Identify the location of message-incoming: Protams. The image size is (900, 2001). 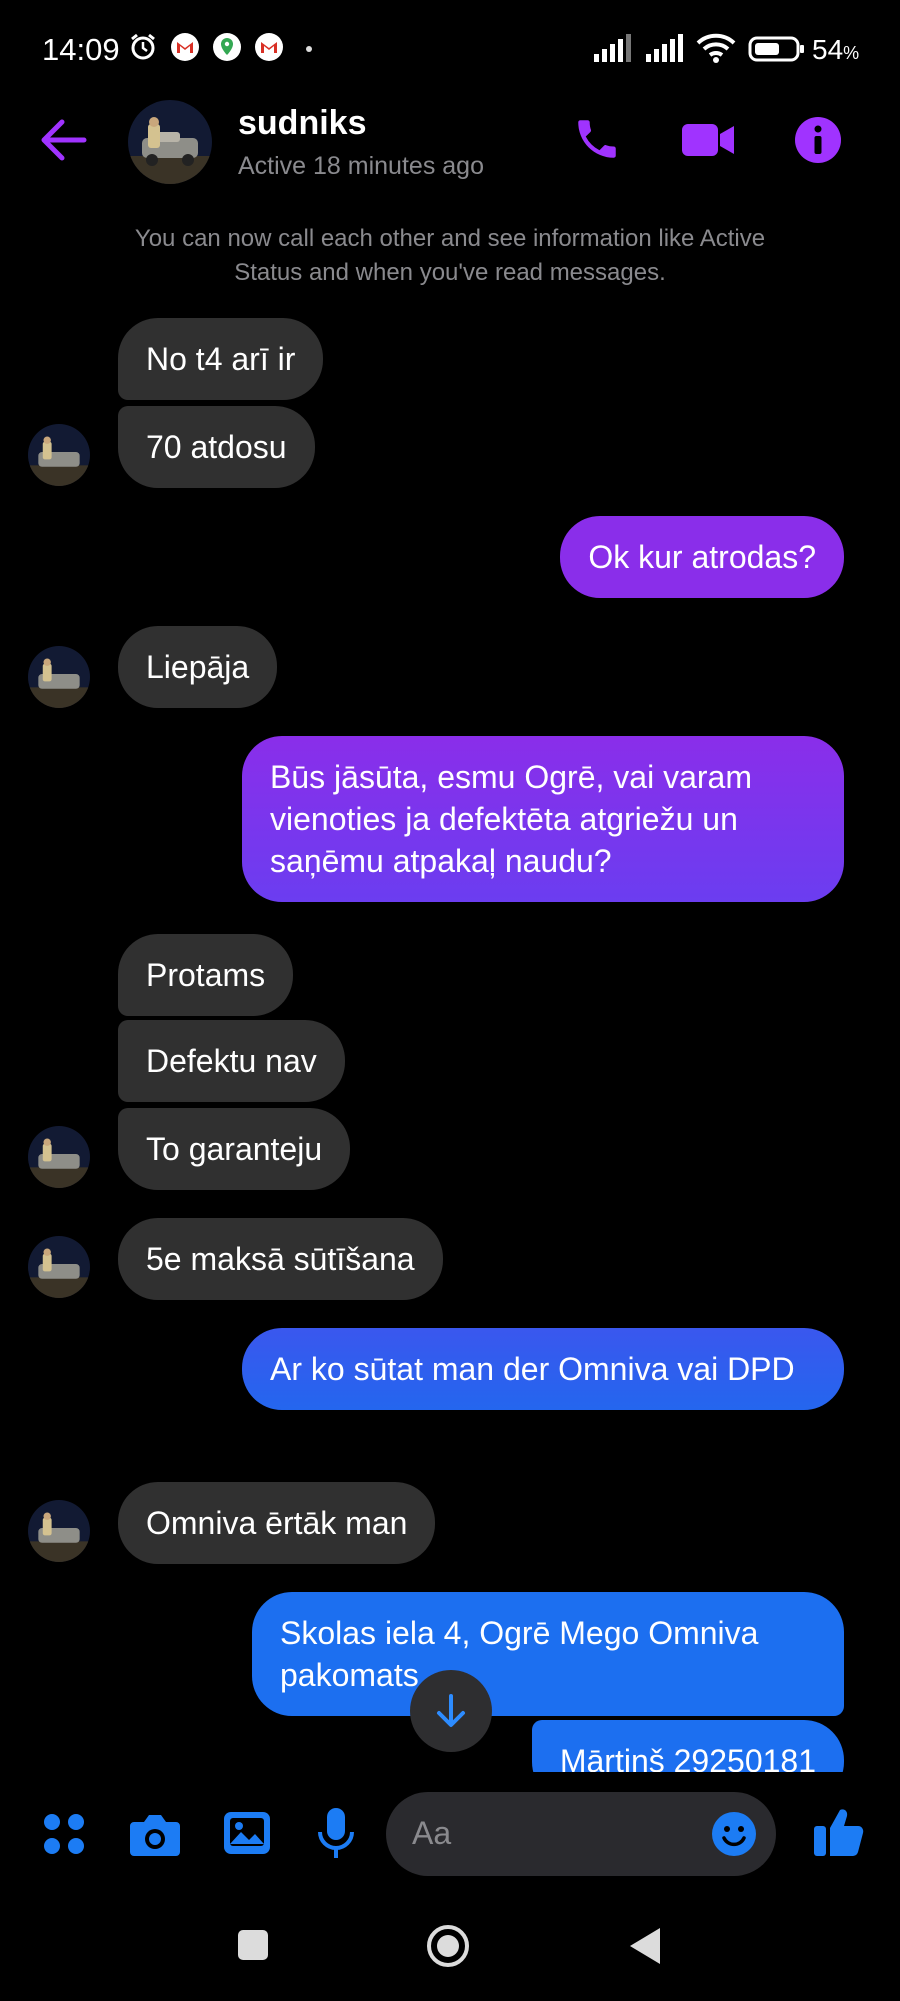
(206, 975).